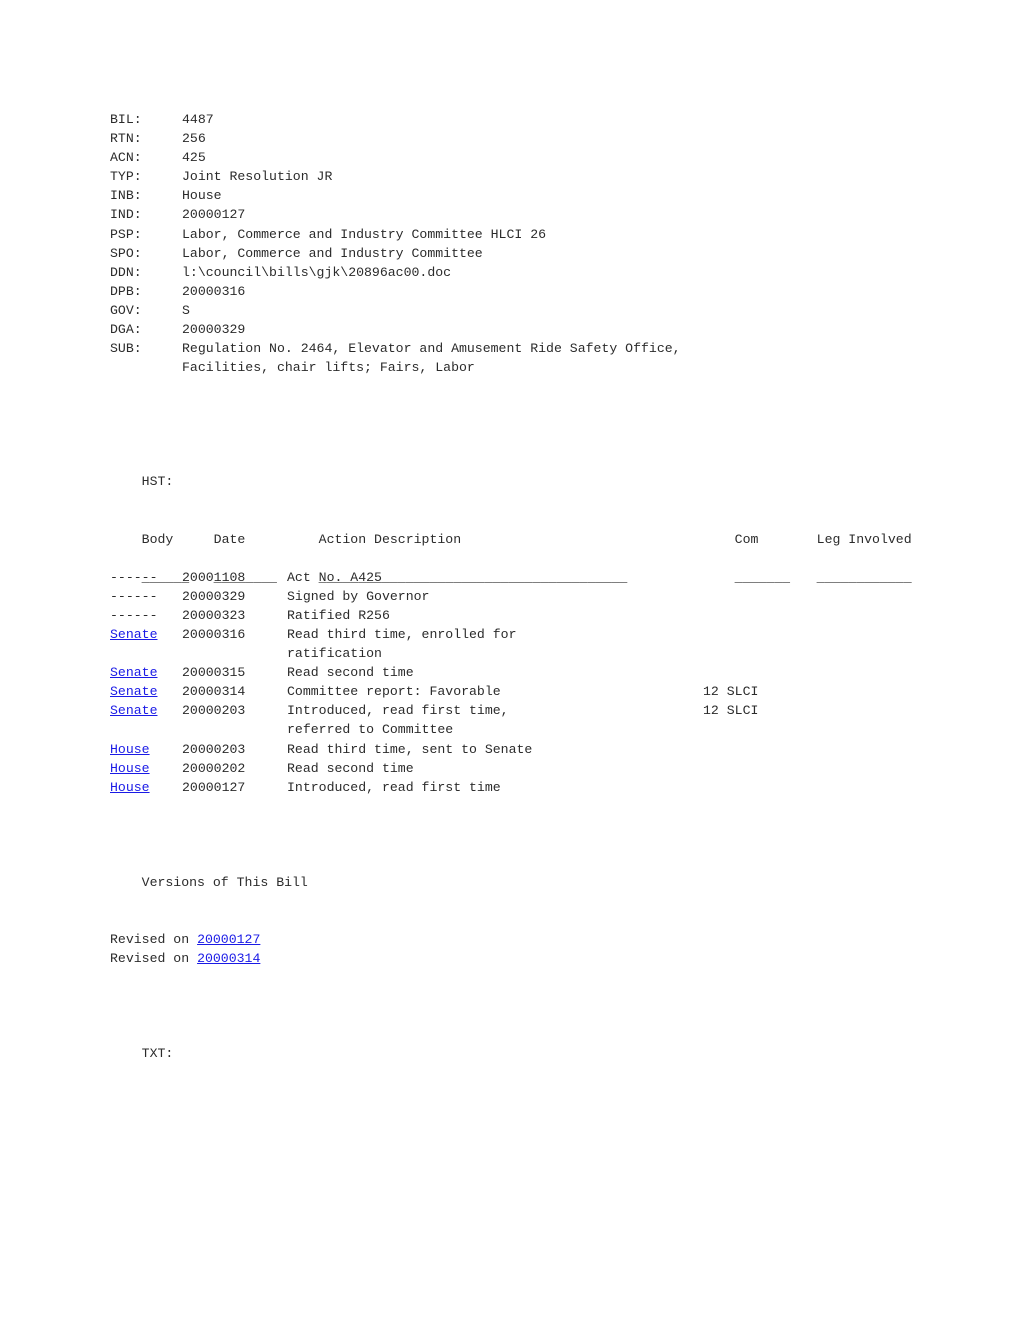 Image resolution: width=1020 pixels, height=1320 pixels. Describe the element at coordinates (126, 215) in the screenshot. I see `header-field-label: IND:` at that location.